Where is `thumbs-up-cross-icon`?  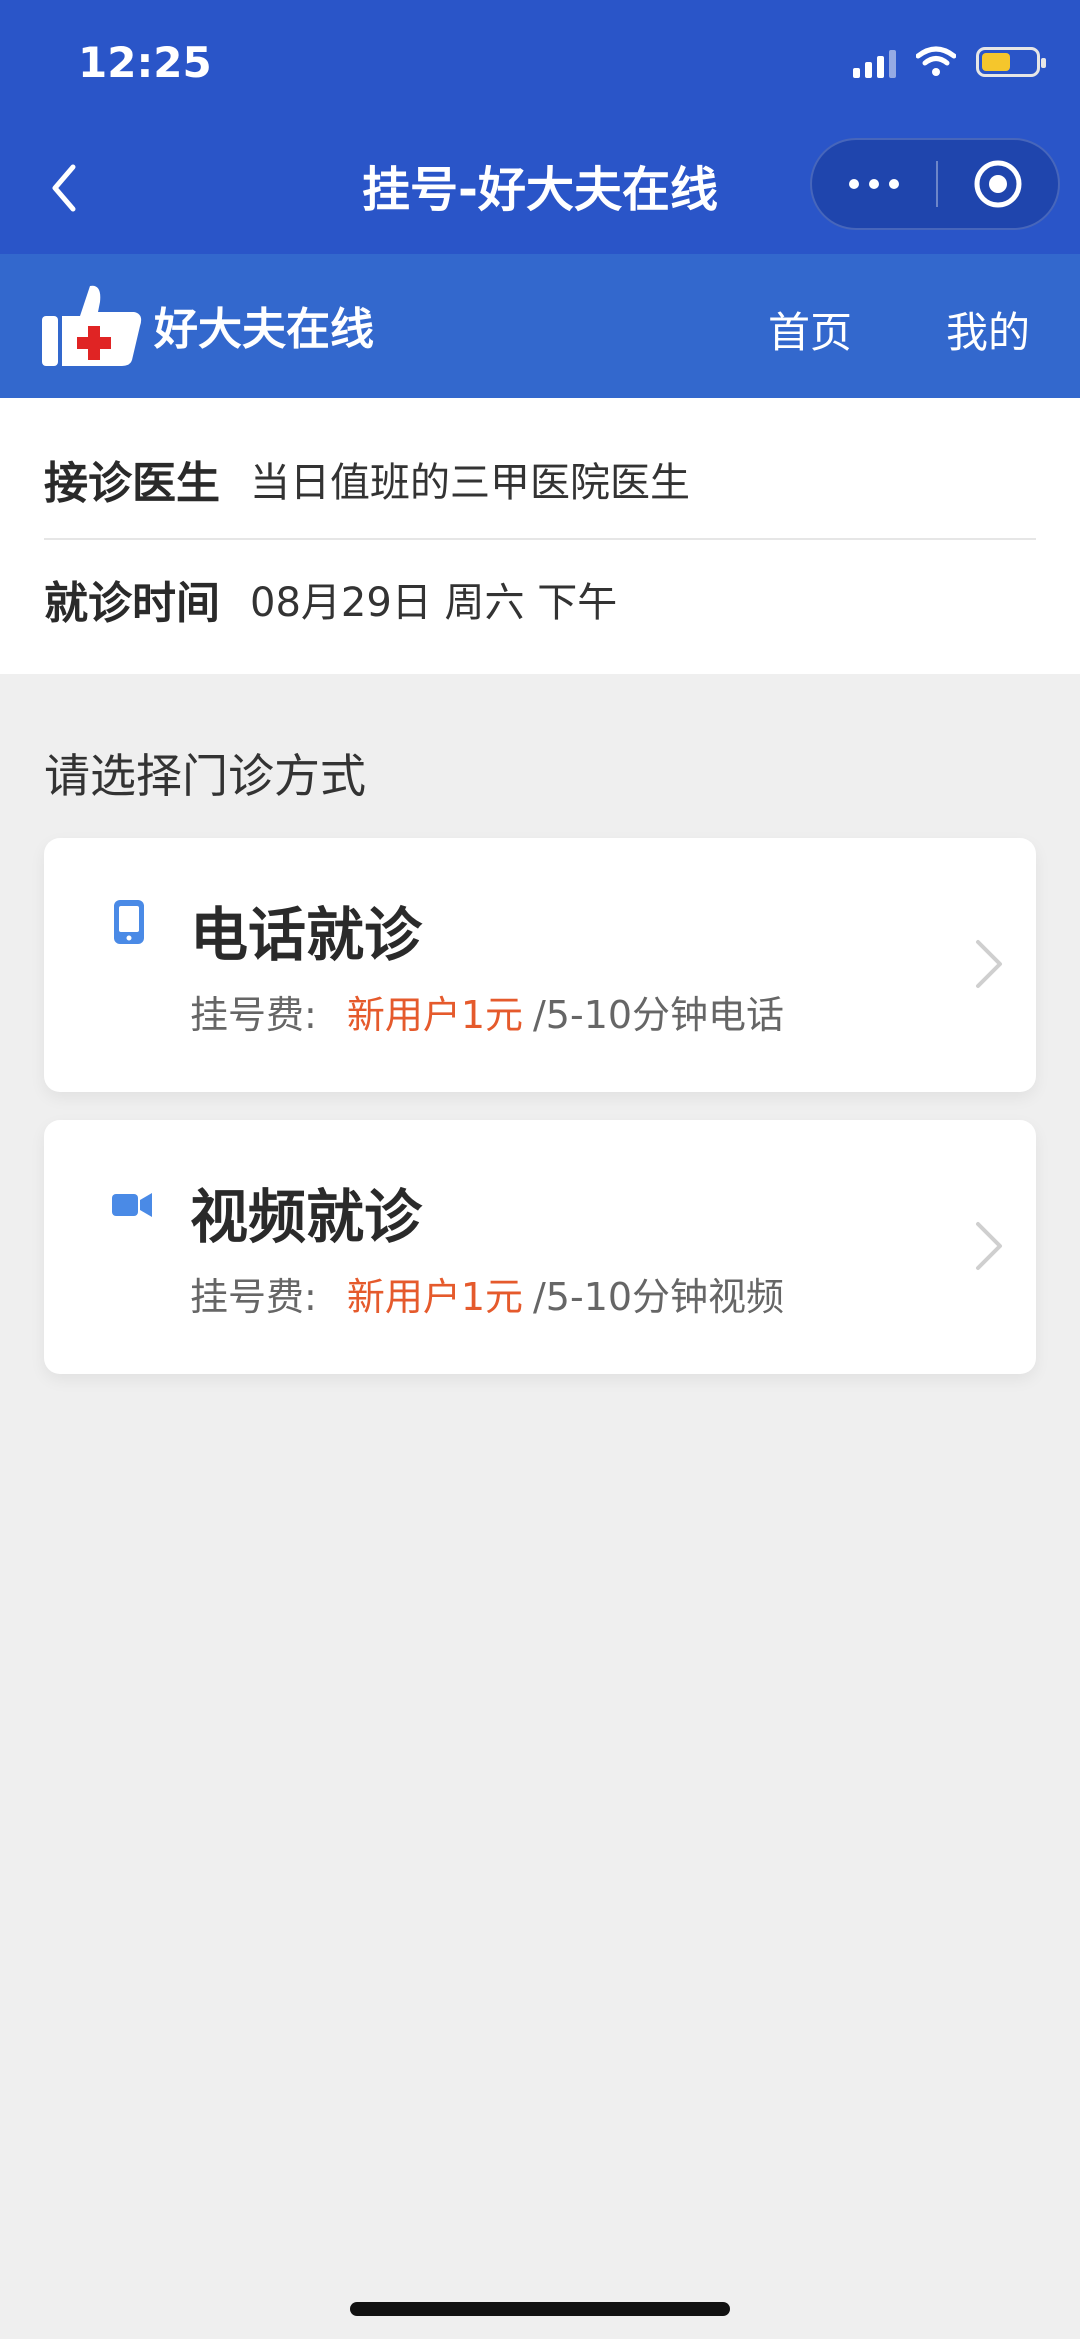 thumbs-up-cross-icon is located at coordinates (92, 325).